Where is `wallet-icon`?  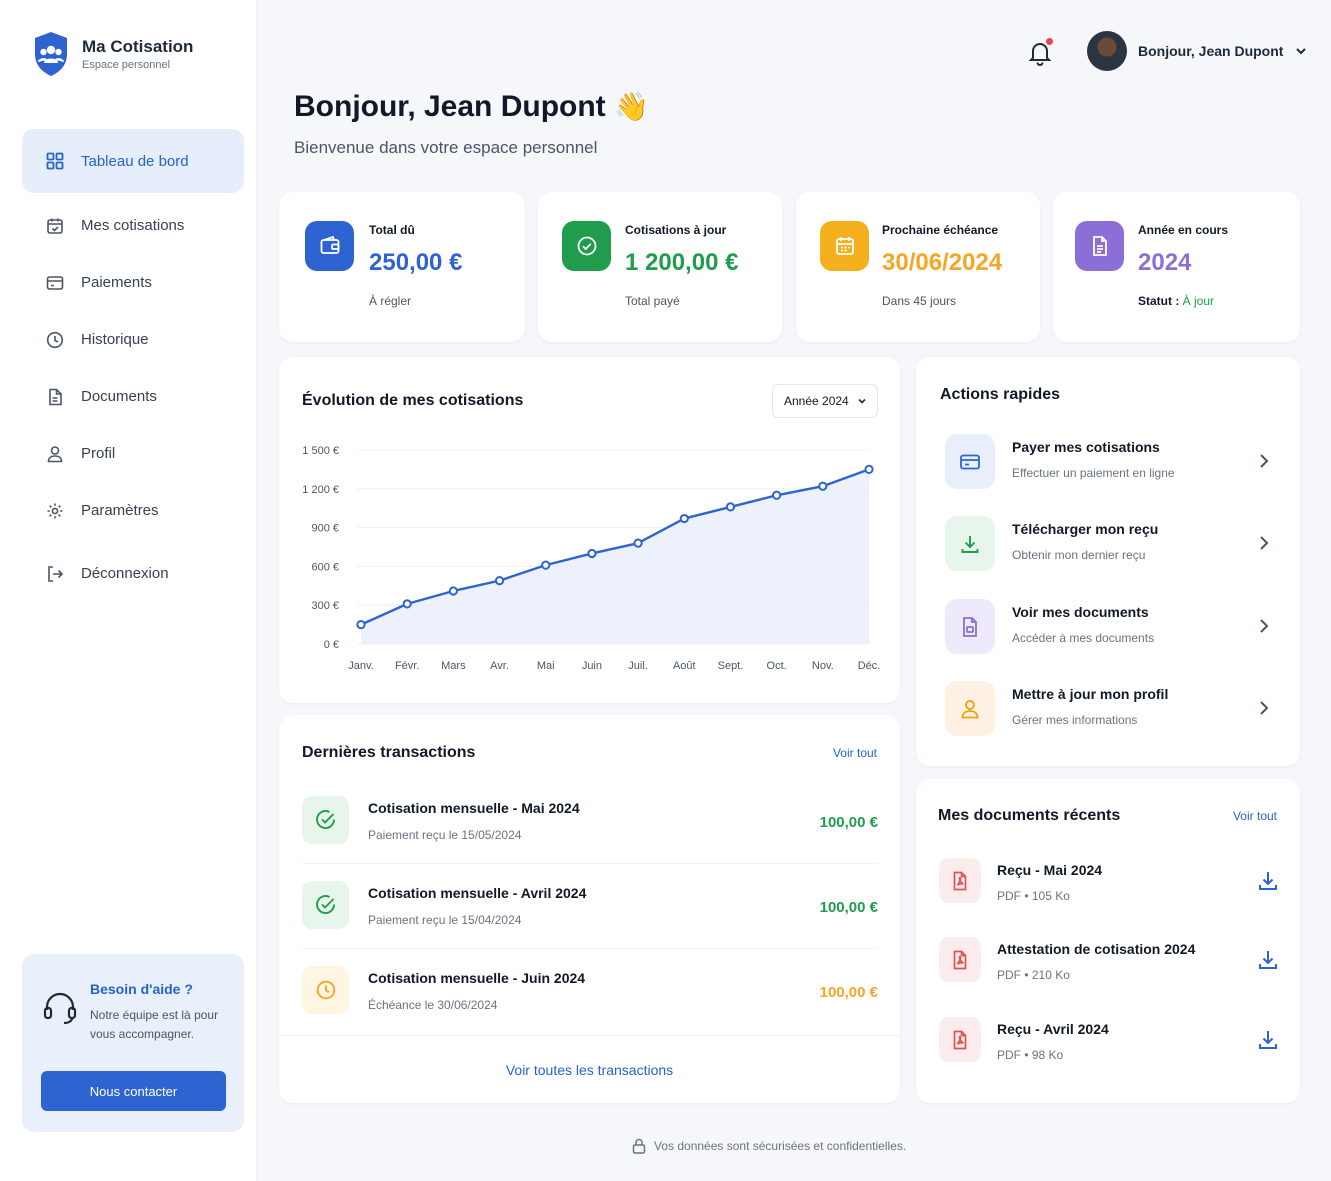
wallet-icon is located at coordinates (329, 246).